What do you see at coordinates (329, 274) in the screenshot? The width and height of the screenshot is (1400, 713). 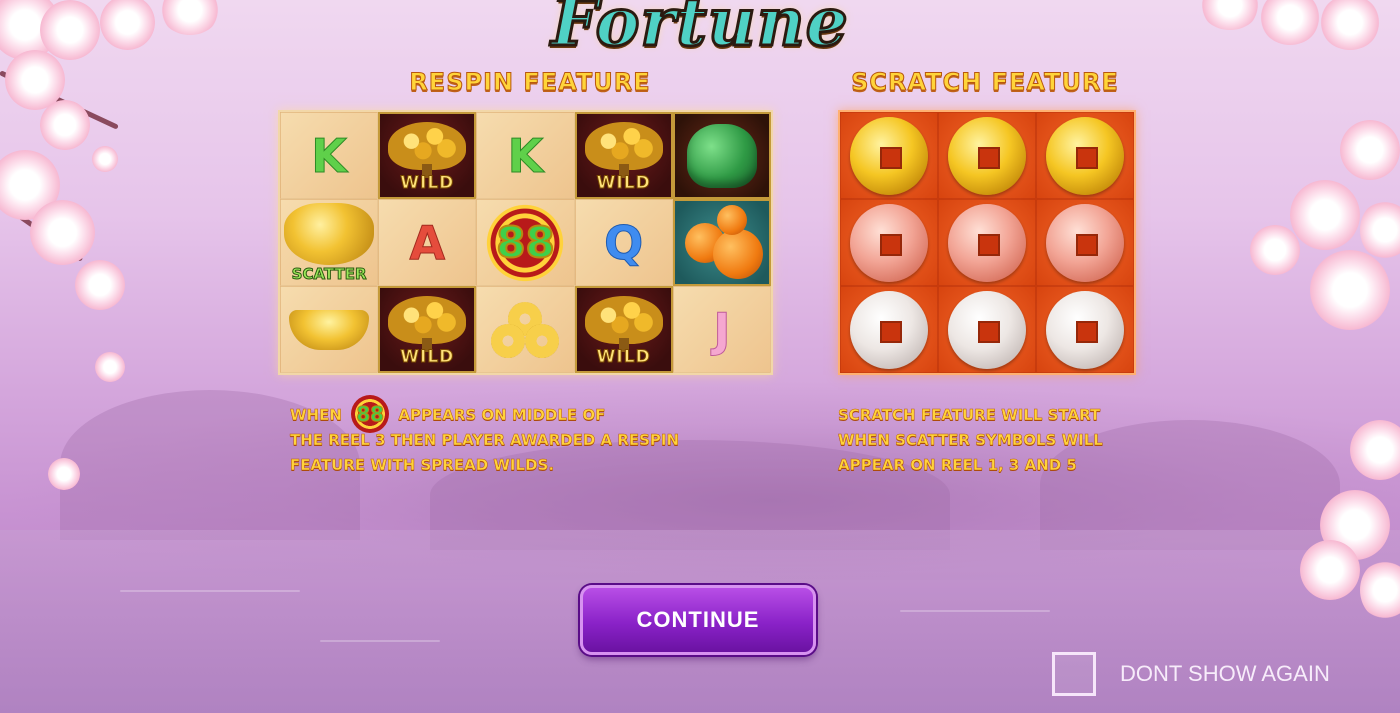 I see `scatter-label: SCATTER` at bounding box center [329, 274].